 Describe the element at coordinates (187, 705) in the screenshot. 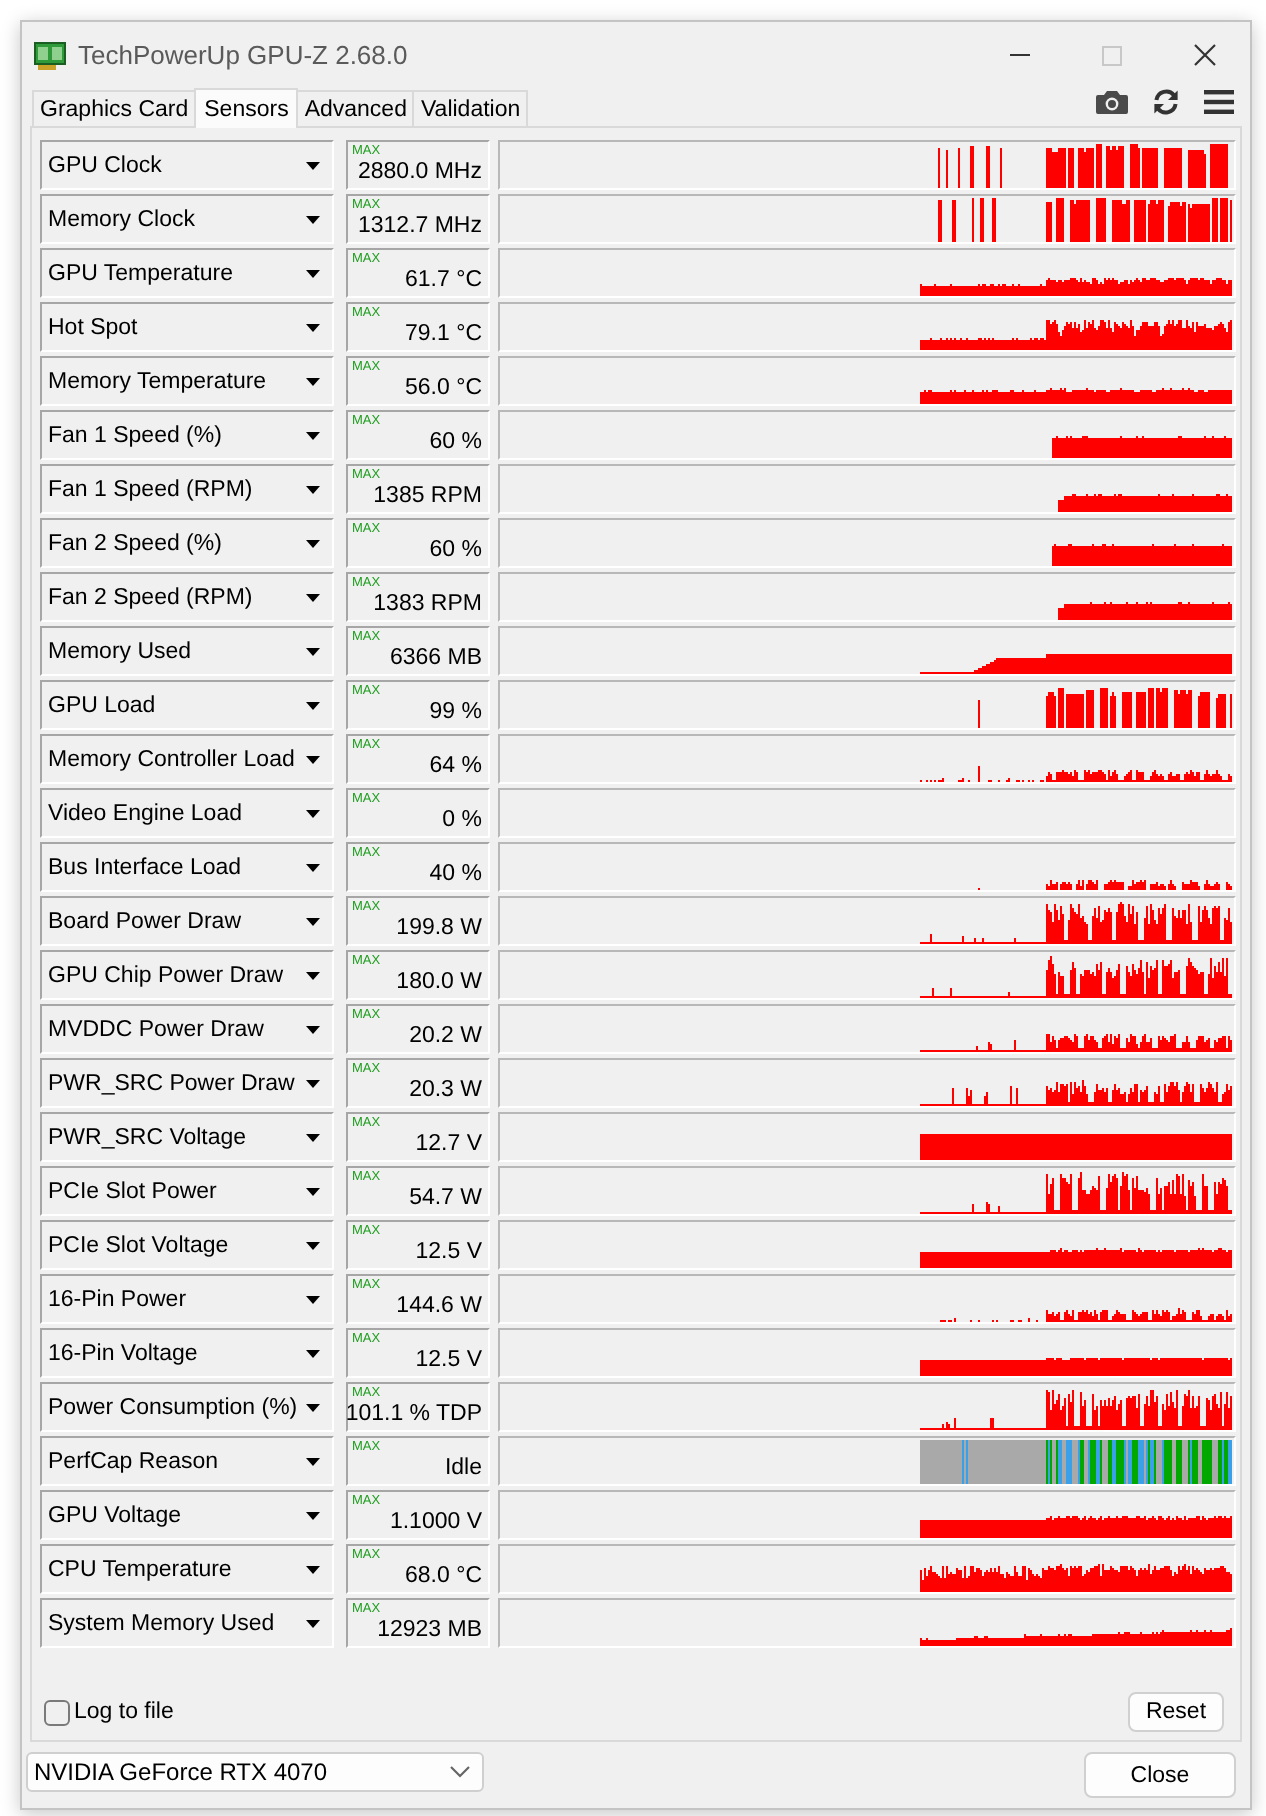

I see `sensor-select: GPU Load` at that location.